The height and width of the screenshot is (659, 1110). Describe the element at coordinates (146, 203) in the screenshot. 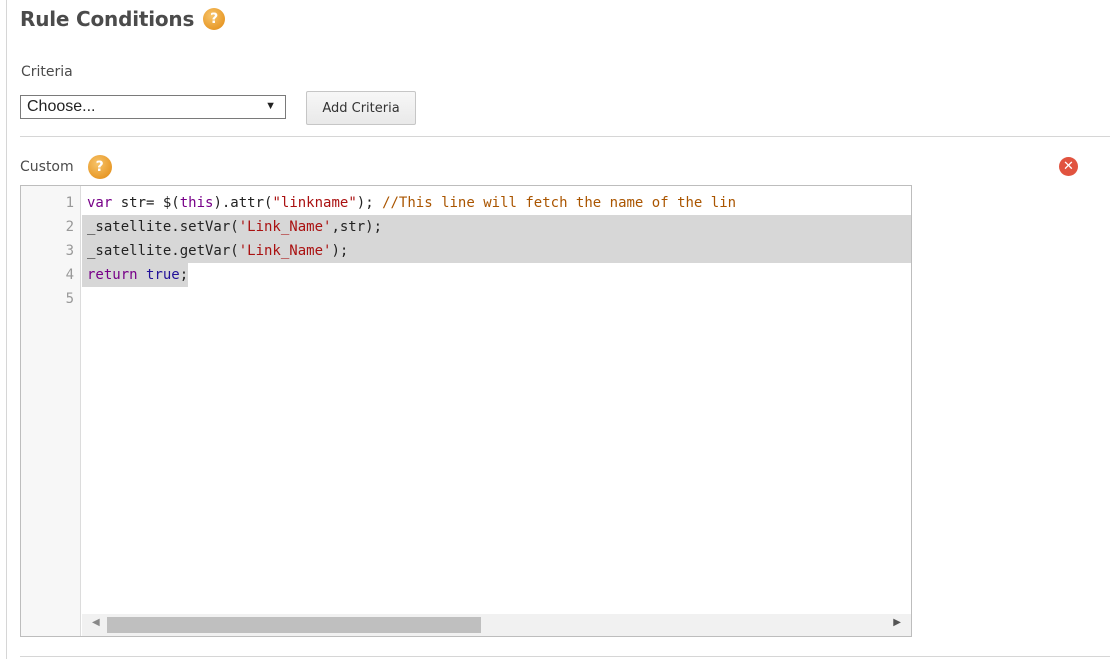

I see `code-token: str= $(` at that location.